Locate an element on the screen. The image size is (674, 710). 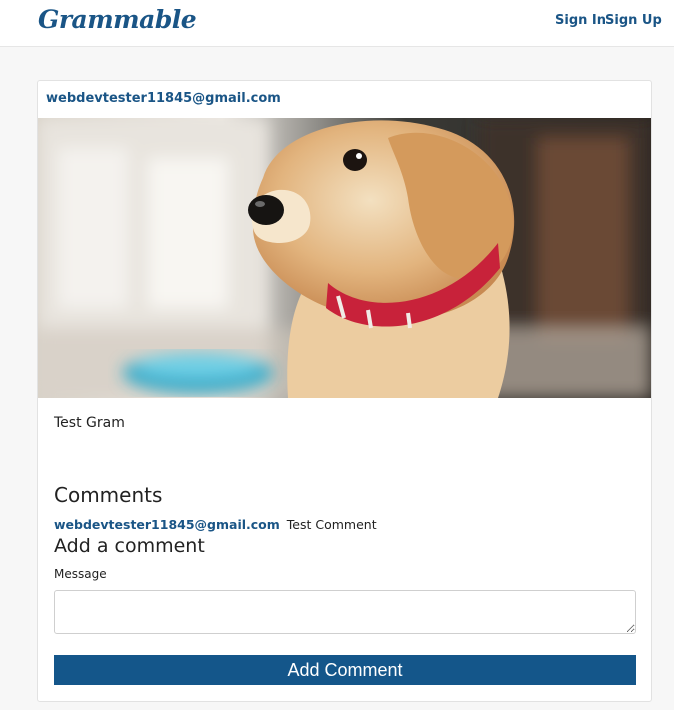
brand-logo-link: Grammable is located at coordinates (117, 19).